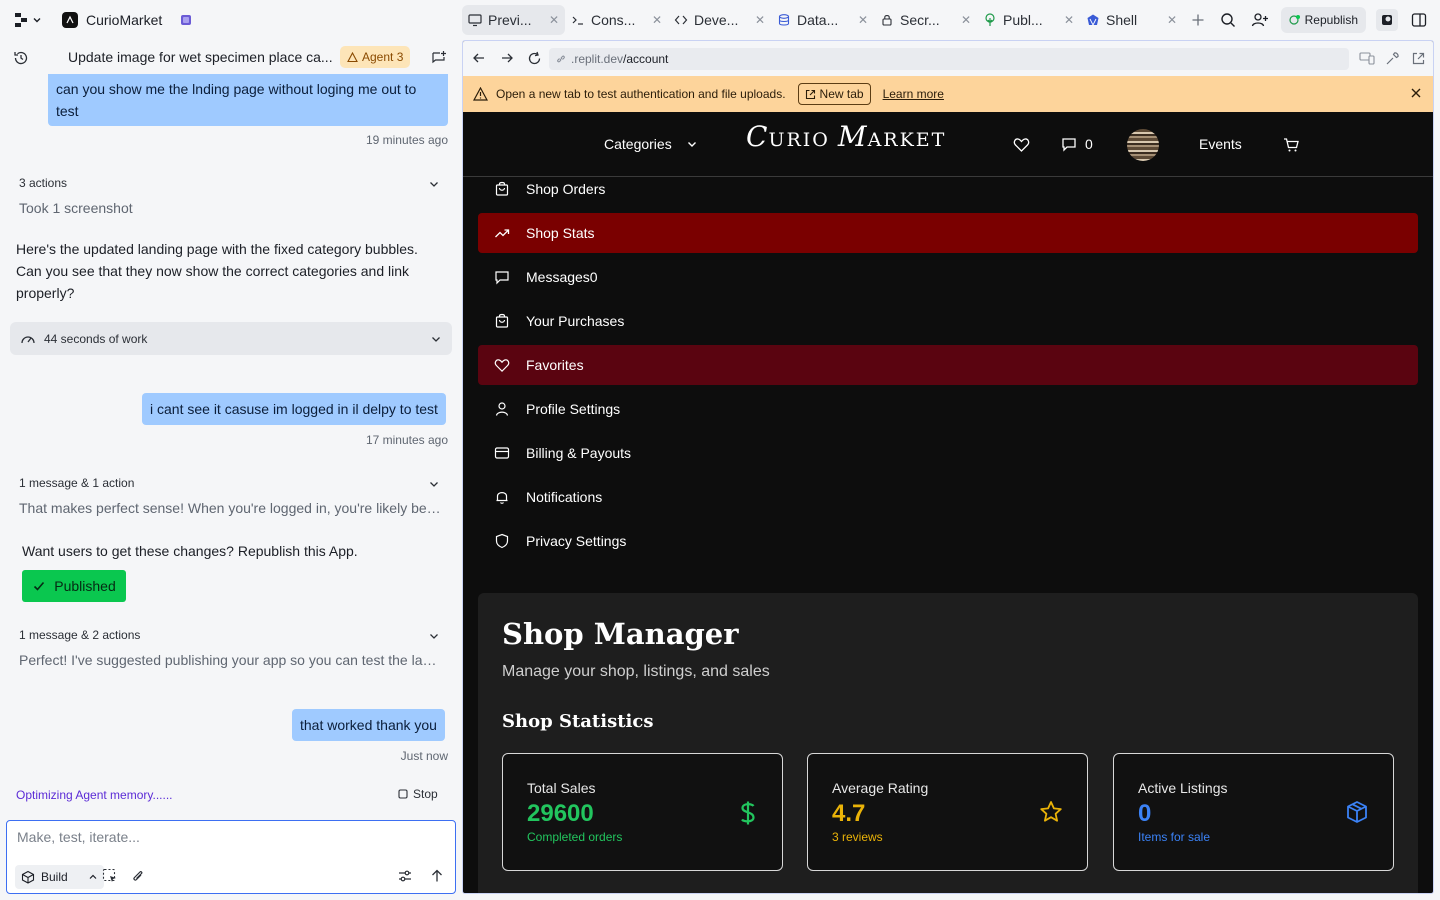 Image resolution: width=1440 pixels, height=900 pixels. What do you see at coordinates (28, 20) in the screenshot?
I see `replit-menu-button` at bounding box center [28, 20].